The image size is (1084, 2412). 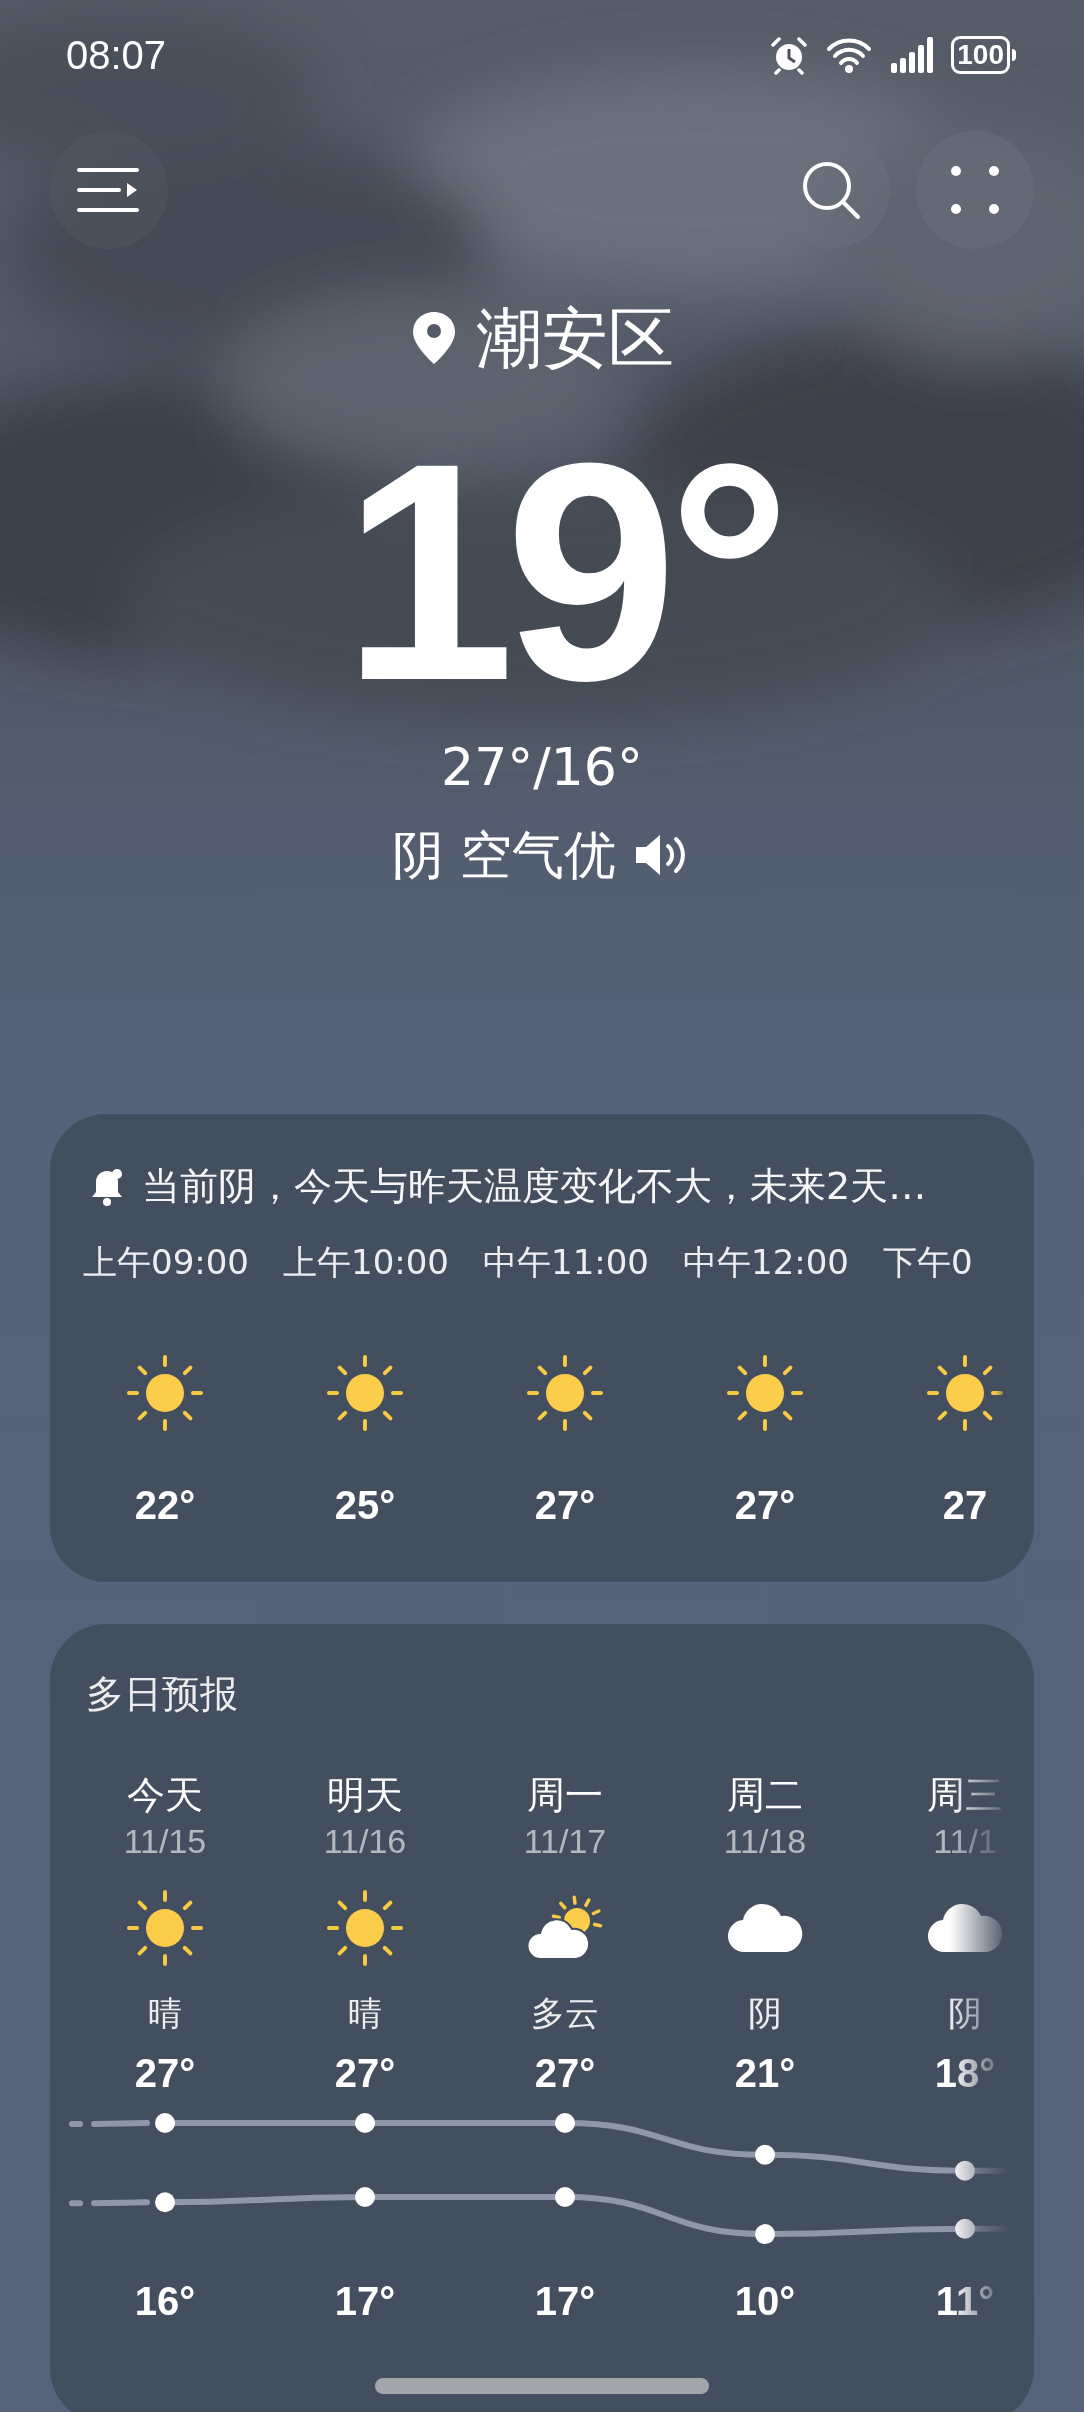 What do you see at coordinates (928, 1261) in the screenshot?
I see `hour-label: 下午0` at bounding box center [928, 1261].